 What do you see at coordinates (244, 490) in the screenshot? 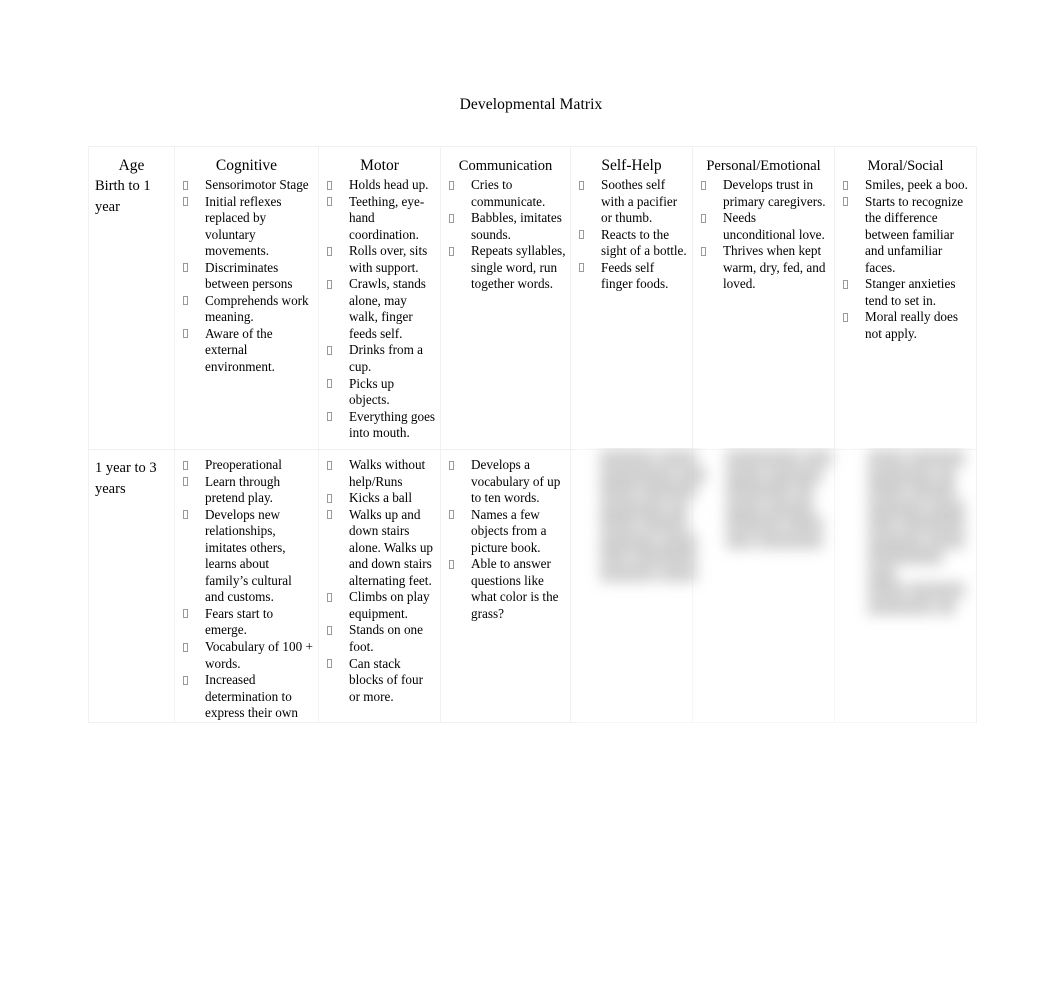
I see `list-item: Learn through pretend play.` at bounding box center [244, 490].